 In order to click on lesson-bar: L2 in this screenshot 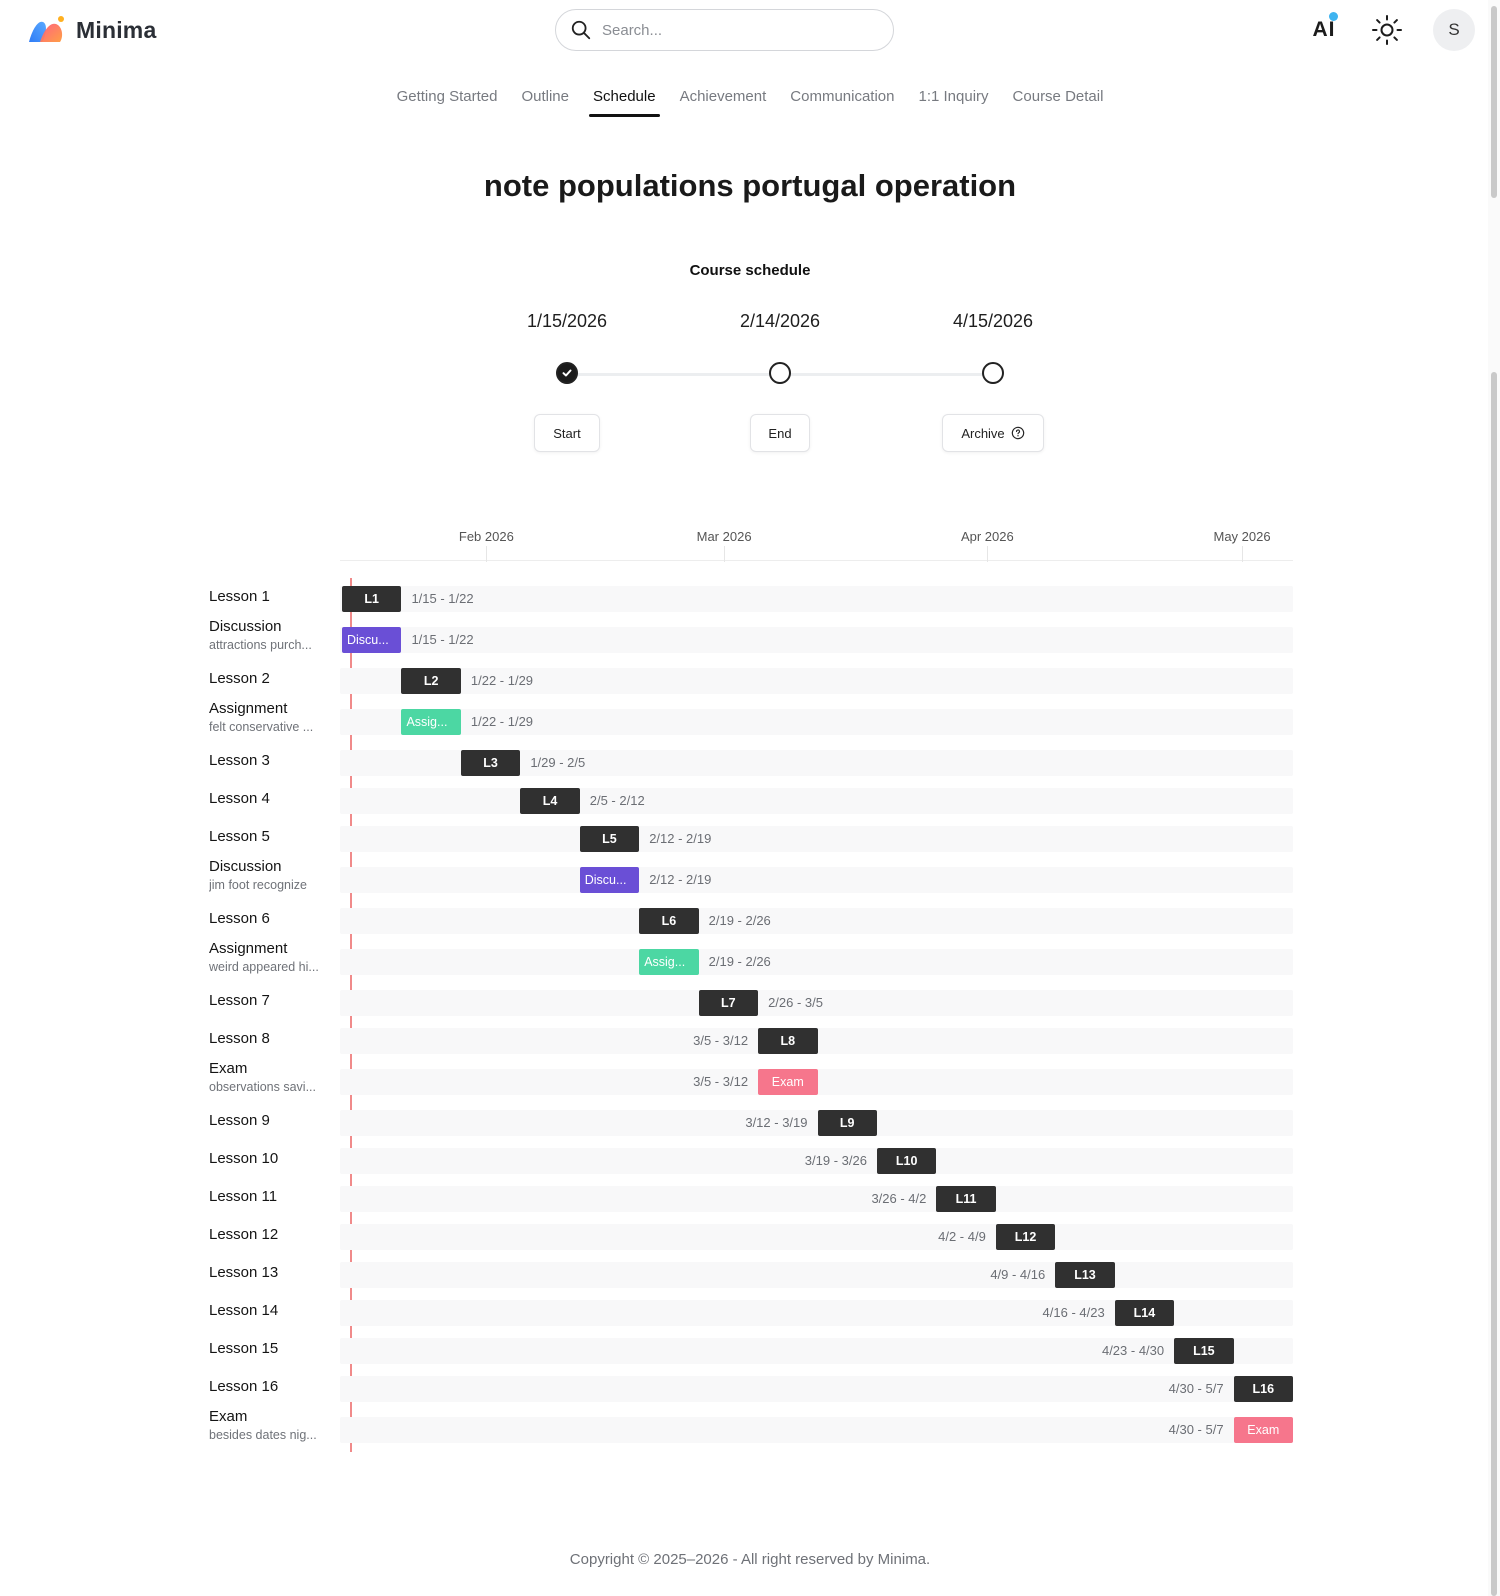, I will do `click(431, 681)`.